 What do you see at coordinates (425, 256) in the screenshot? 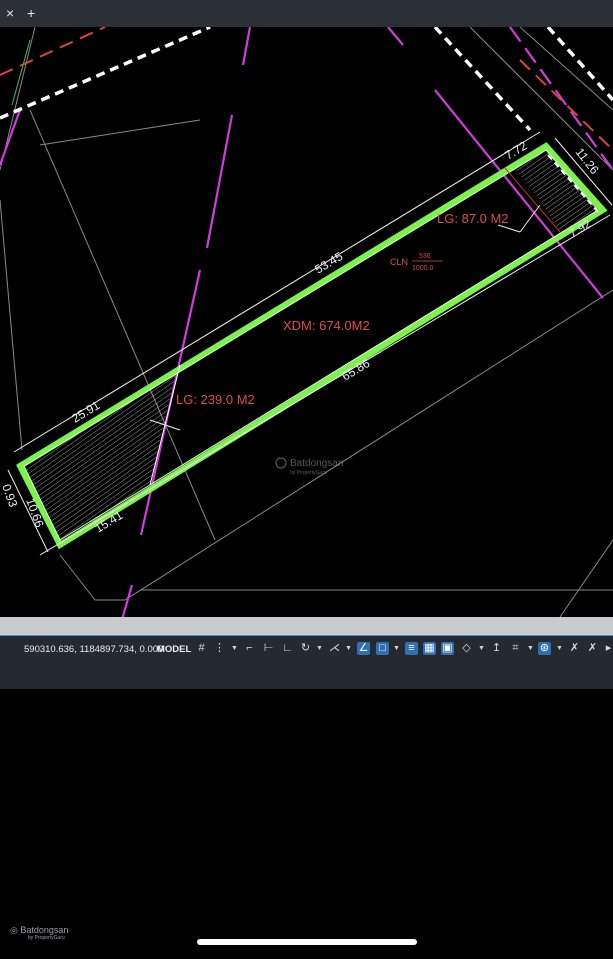
I see `label-cln-numerator: 536` at bounding box center [425, 256].